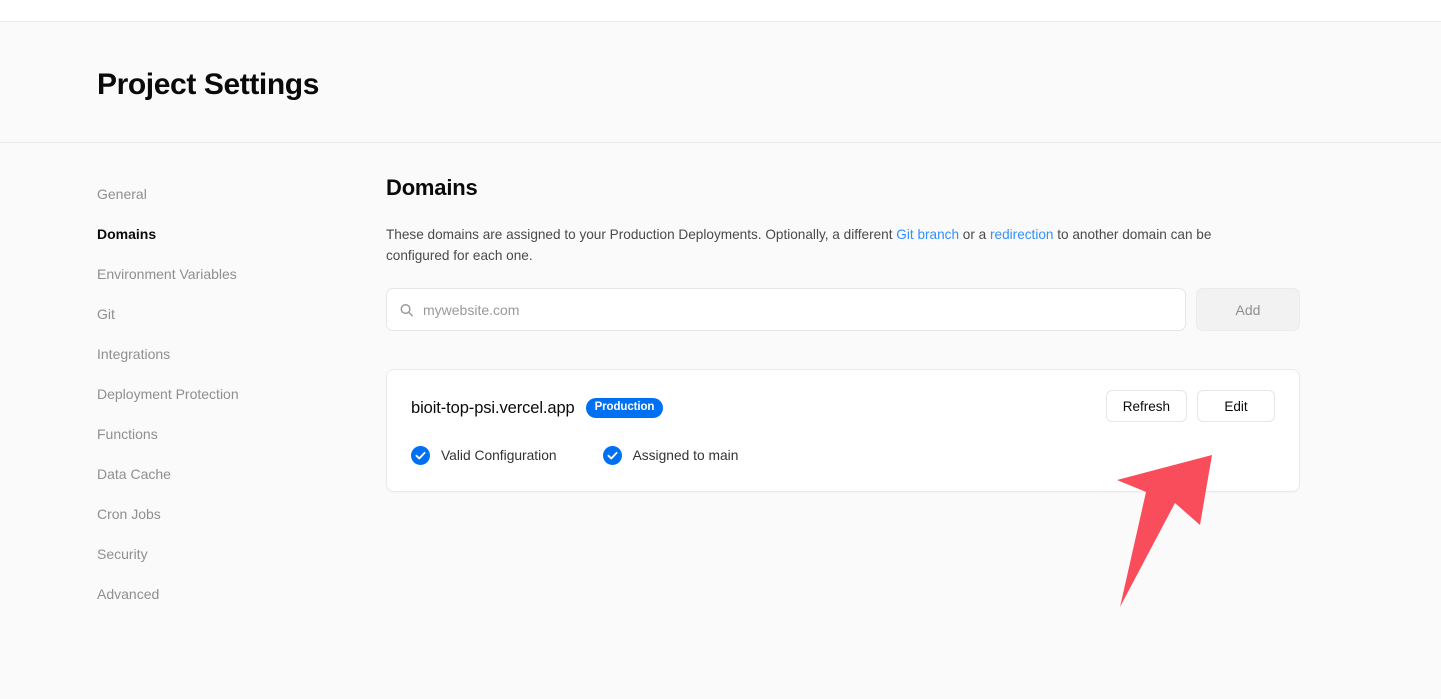 The image size is (1441, 699). What do you see at coordinates (227, 514) in the screenshot?
I see `sidebar-item-cron-jobs: Cron Jobs` at bounding box center [227, 514].